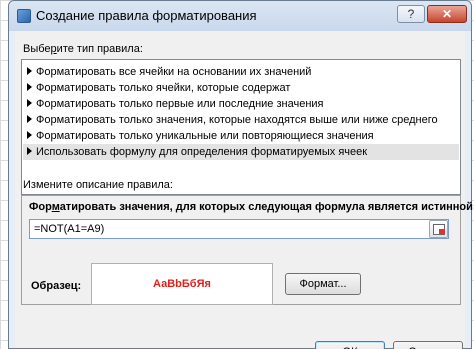 This screenshot has width=474, height=349. What do you see at coordinates (98, 185) in the screenshot?
I see `rule-description-label: Измените описание правила:` at bounding box center [98, 185].